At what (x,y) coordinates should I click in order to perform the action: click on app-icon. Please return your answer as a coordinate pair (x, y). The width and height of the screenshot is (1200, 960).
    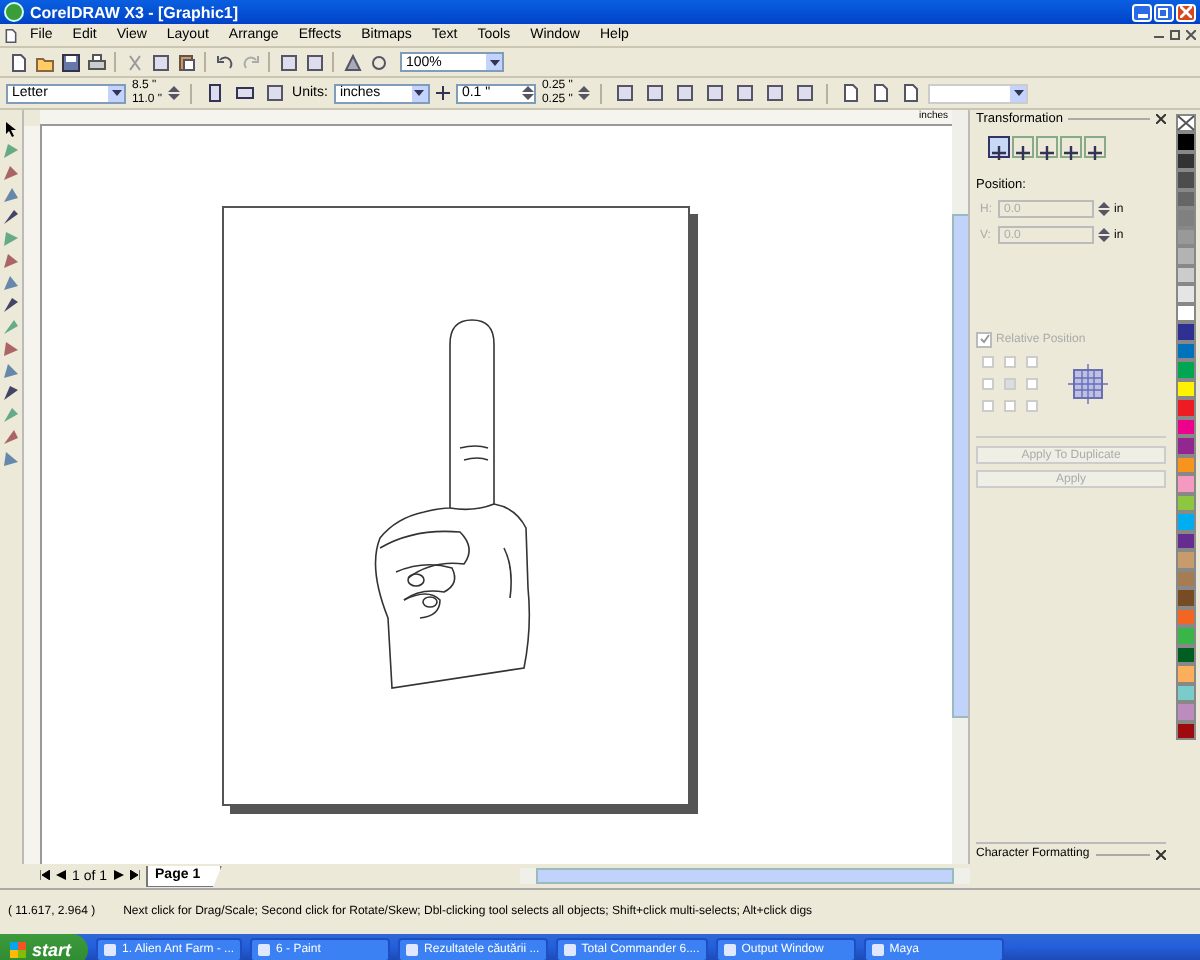
    Looking at the image, I should click on (14, 12).